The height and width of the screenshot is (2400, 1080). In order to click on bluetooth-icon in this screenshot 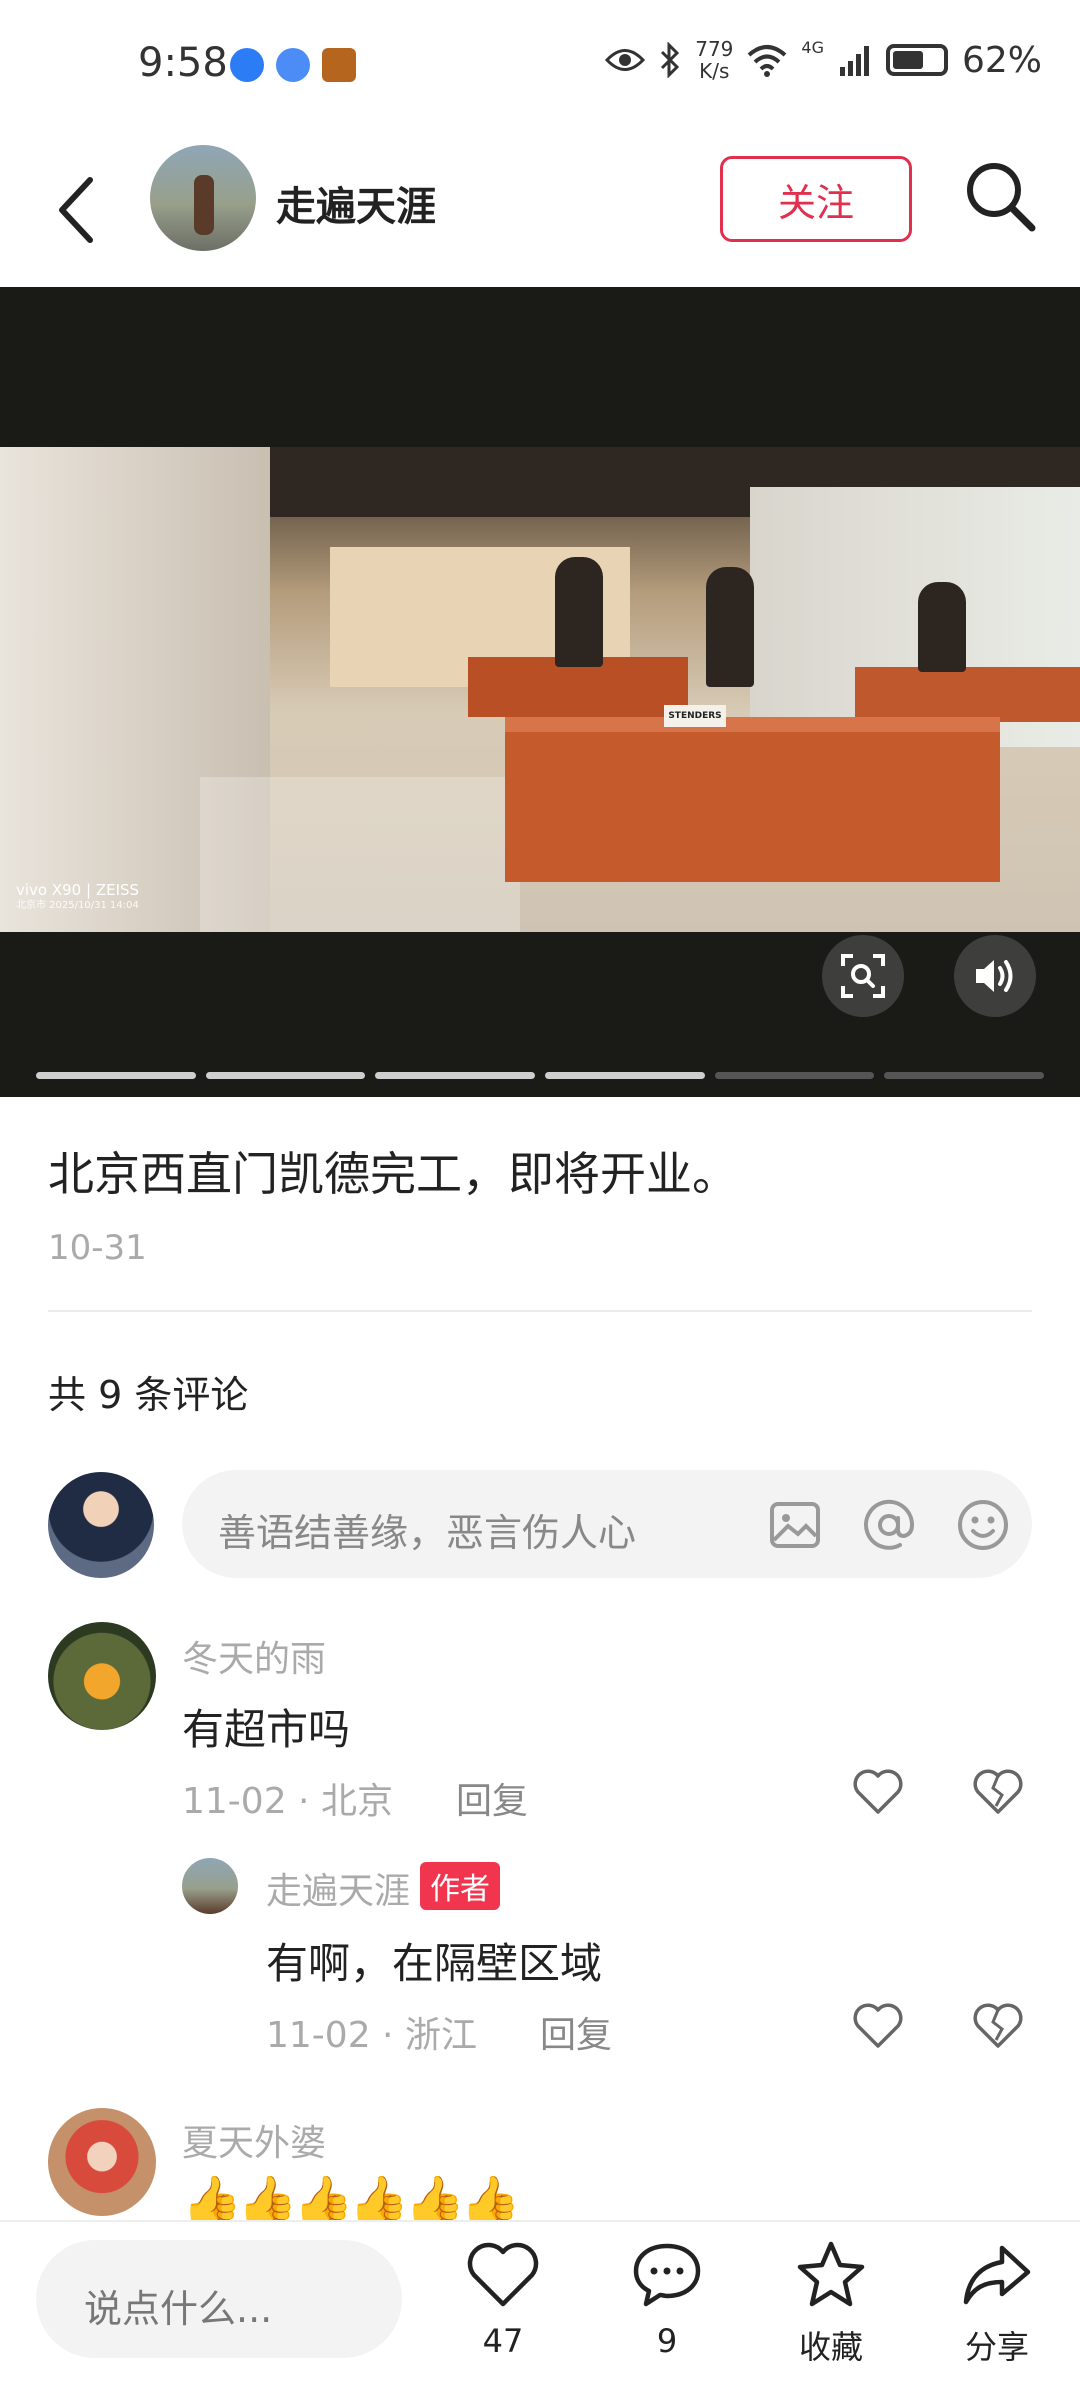, I will do `click(670, 60)`.